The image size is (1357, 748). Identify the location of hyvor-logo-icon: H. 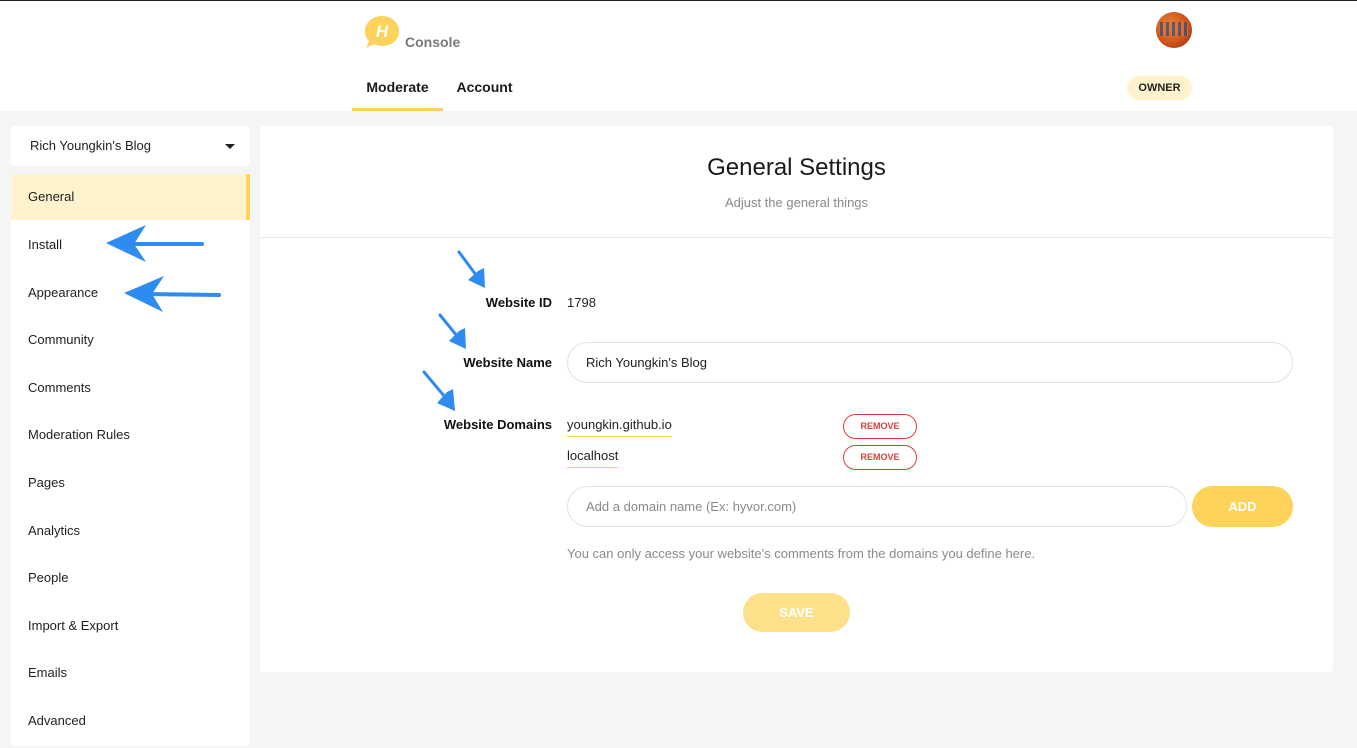
(382, 32).